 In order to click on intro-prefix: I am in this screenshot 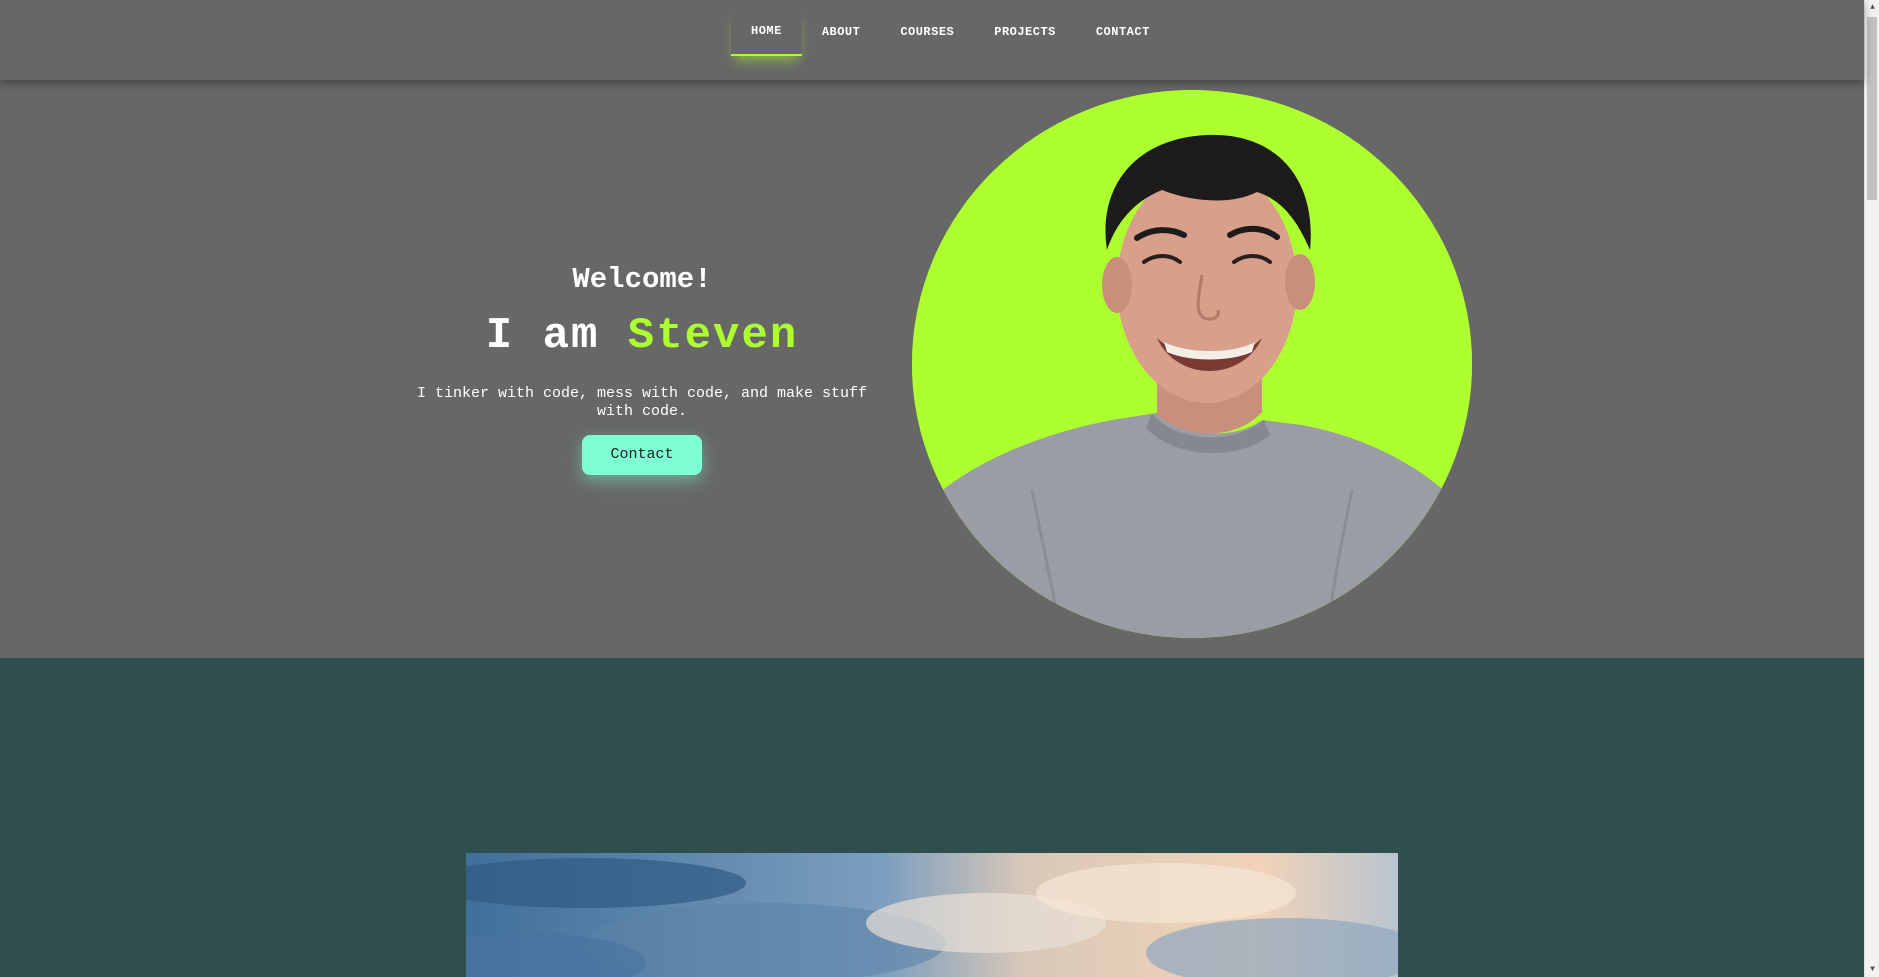, I will do `click(556, 336)`.